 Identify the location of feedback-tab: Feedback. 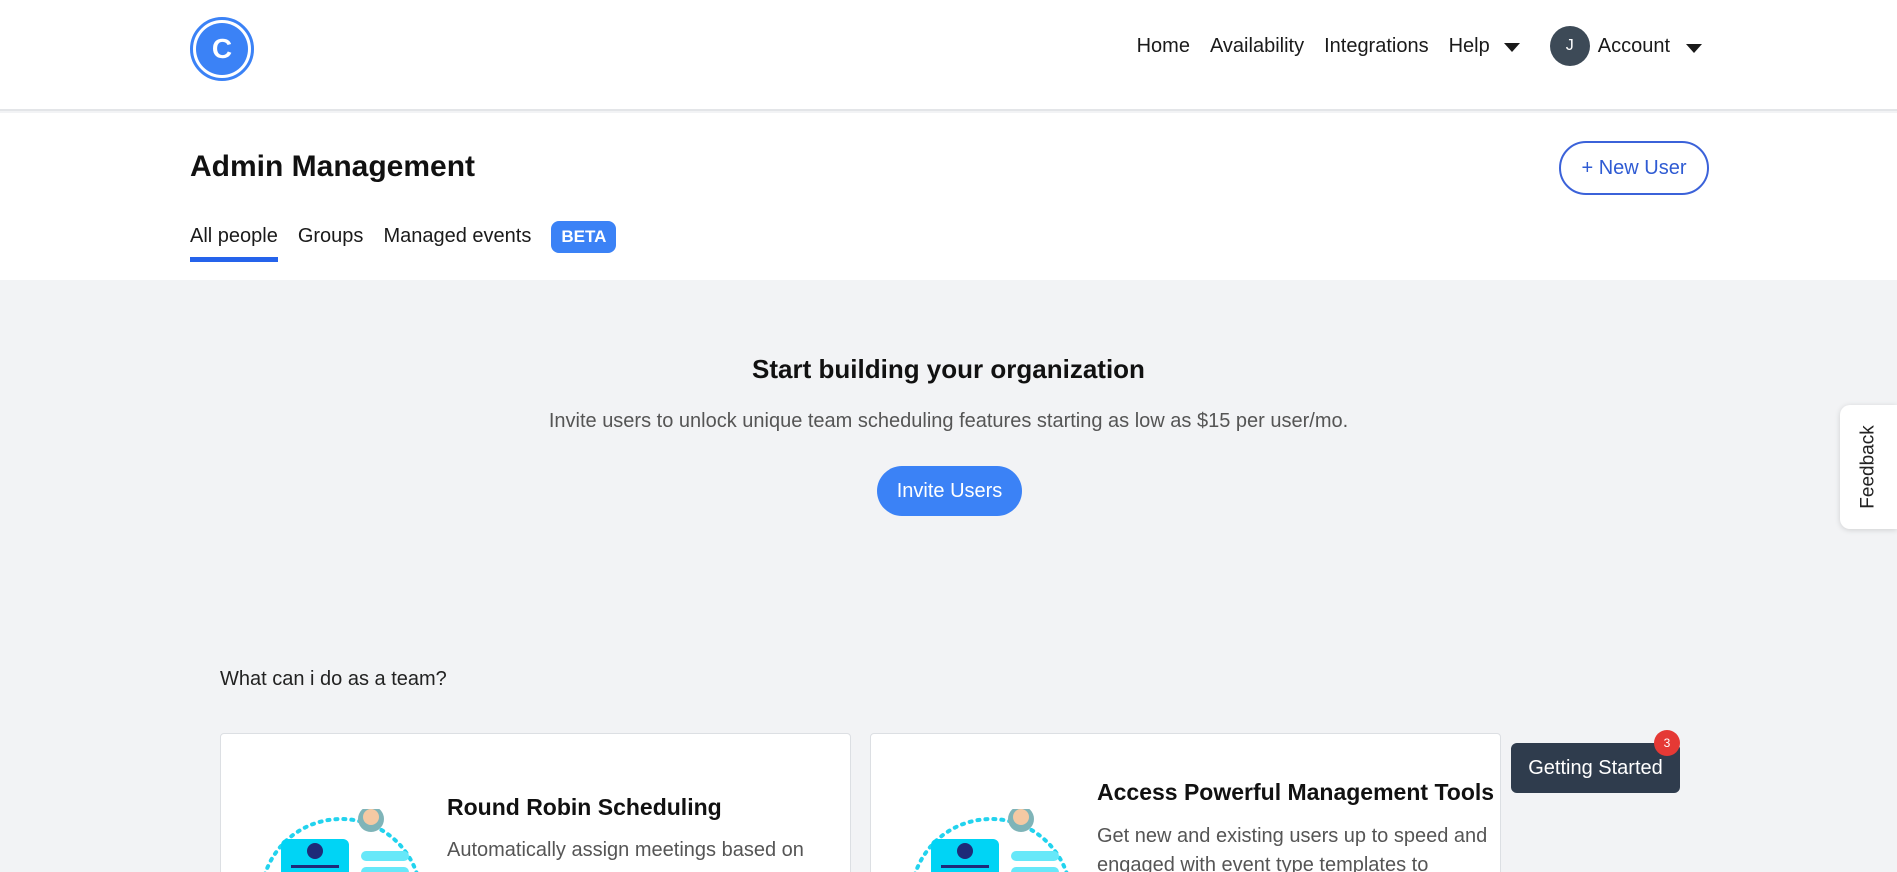
(1868, 467).